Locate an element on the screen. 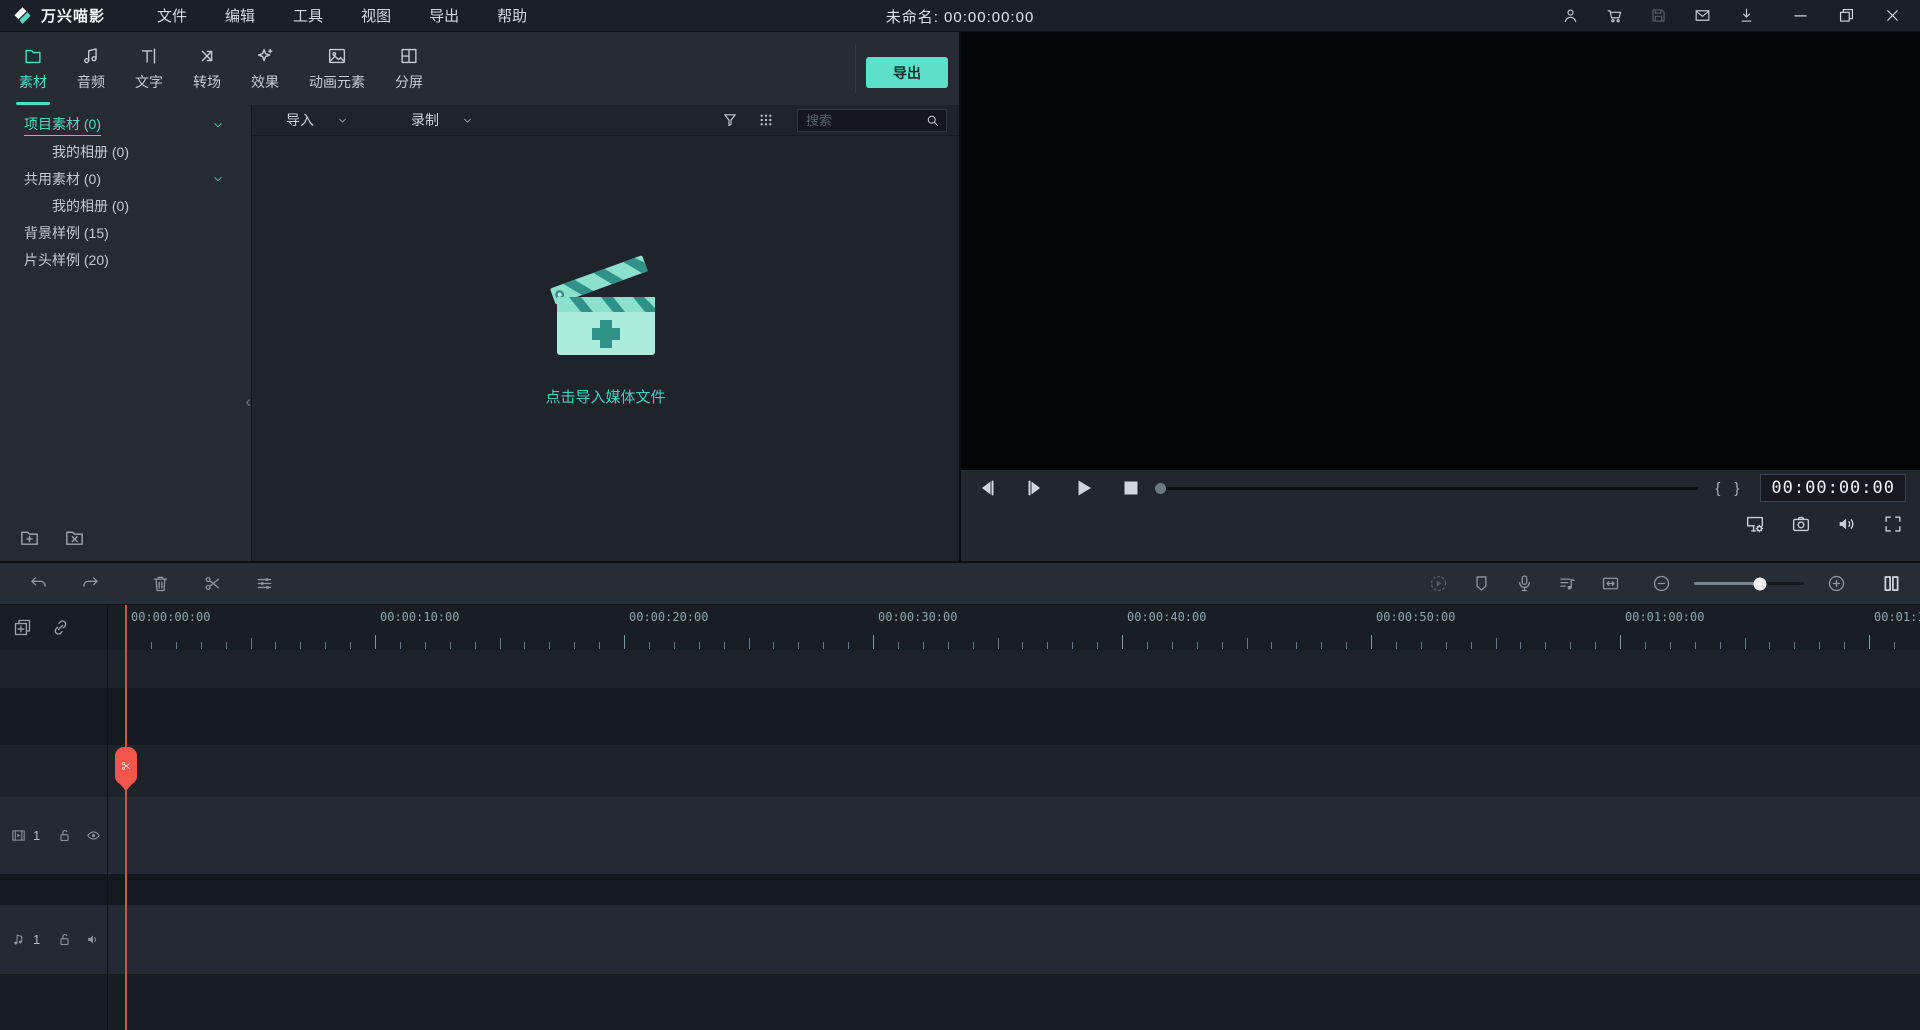  split-icon is located at coordinates (212, 583).